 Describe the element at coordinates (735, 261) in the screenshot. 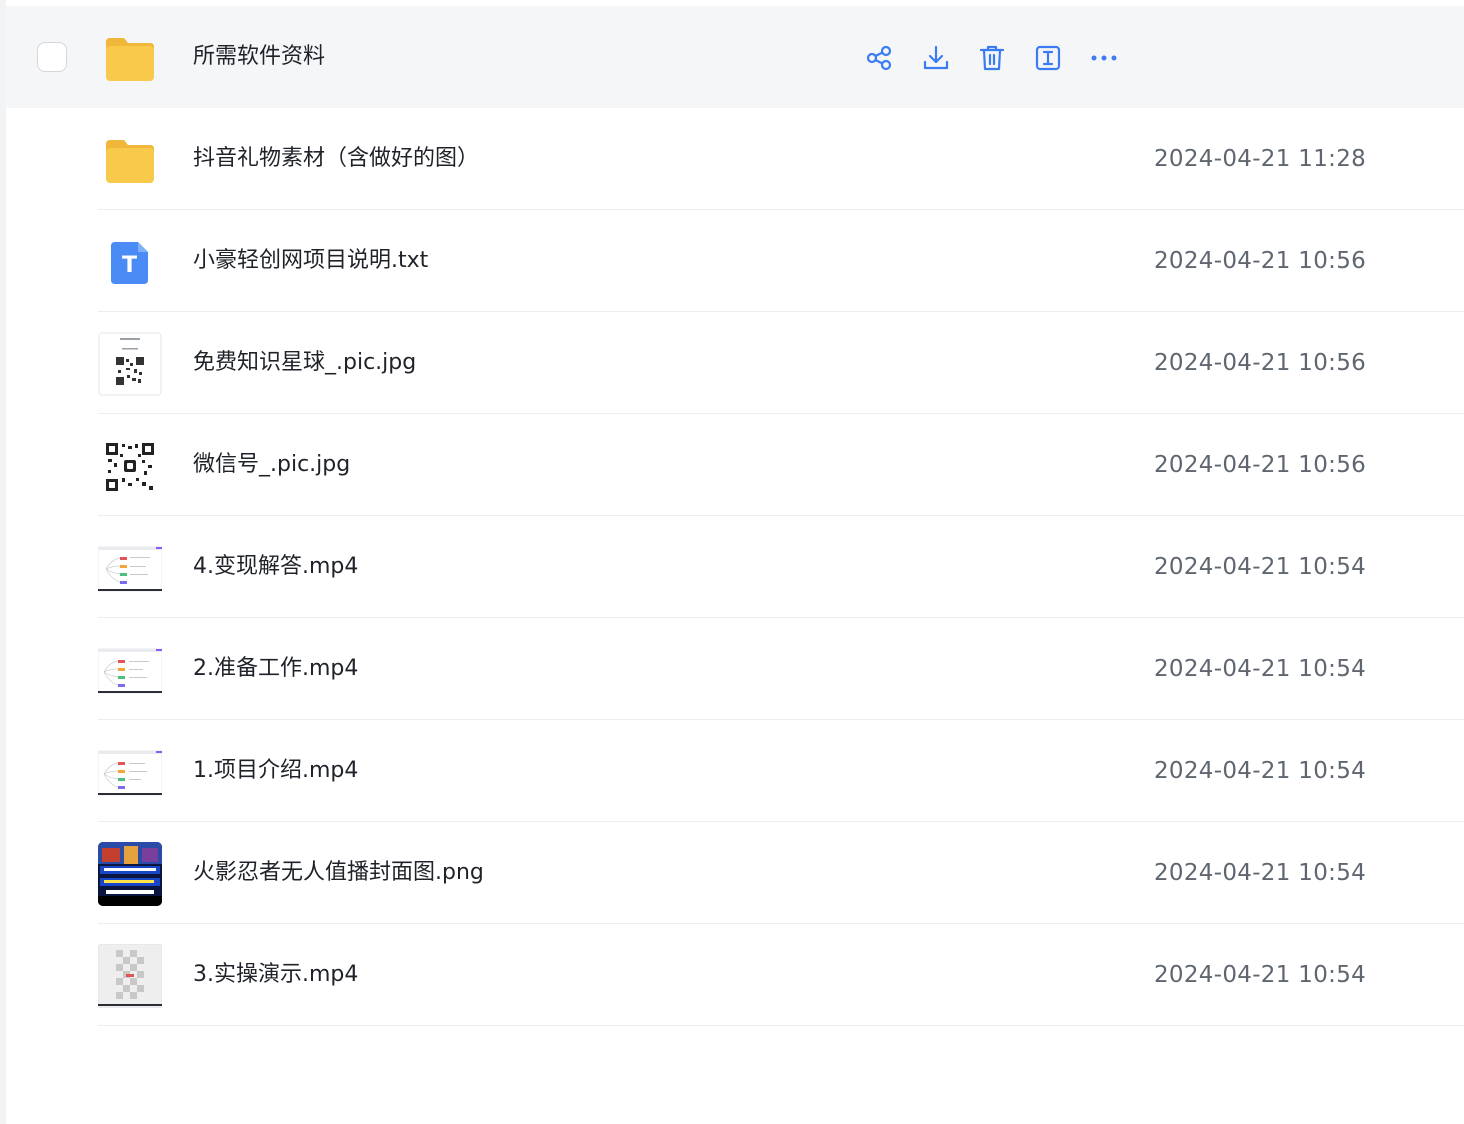

I see `file-row-2: T 小豪轻创网项目说明.txt 2024-04-21 10:56` at that location.